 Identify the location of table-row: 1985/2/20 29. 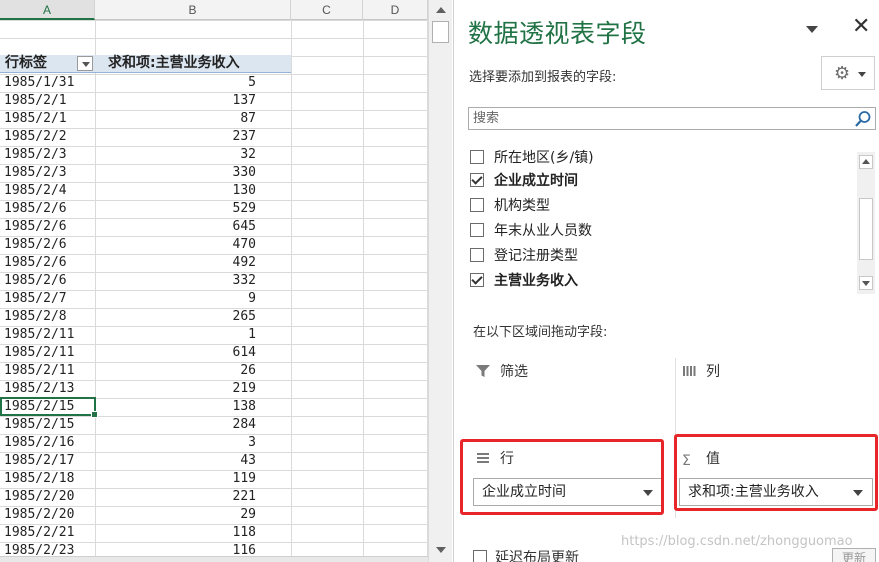
(145, 515).